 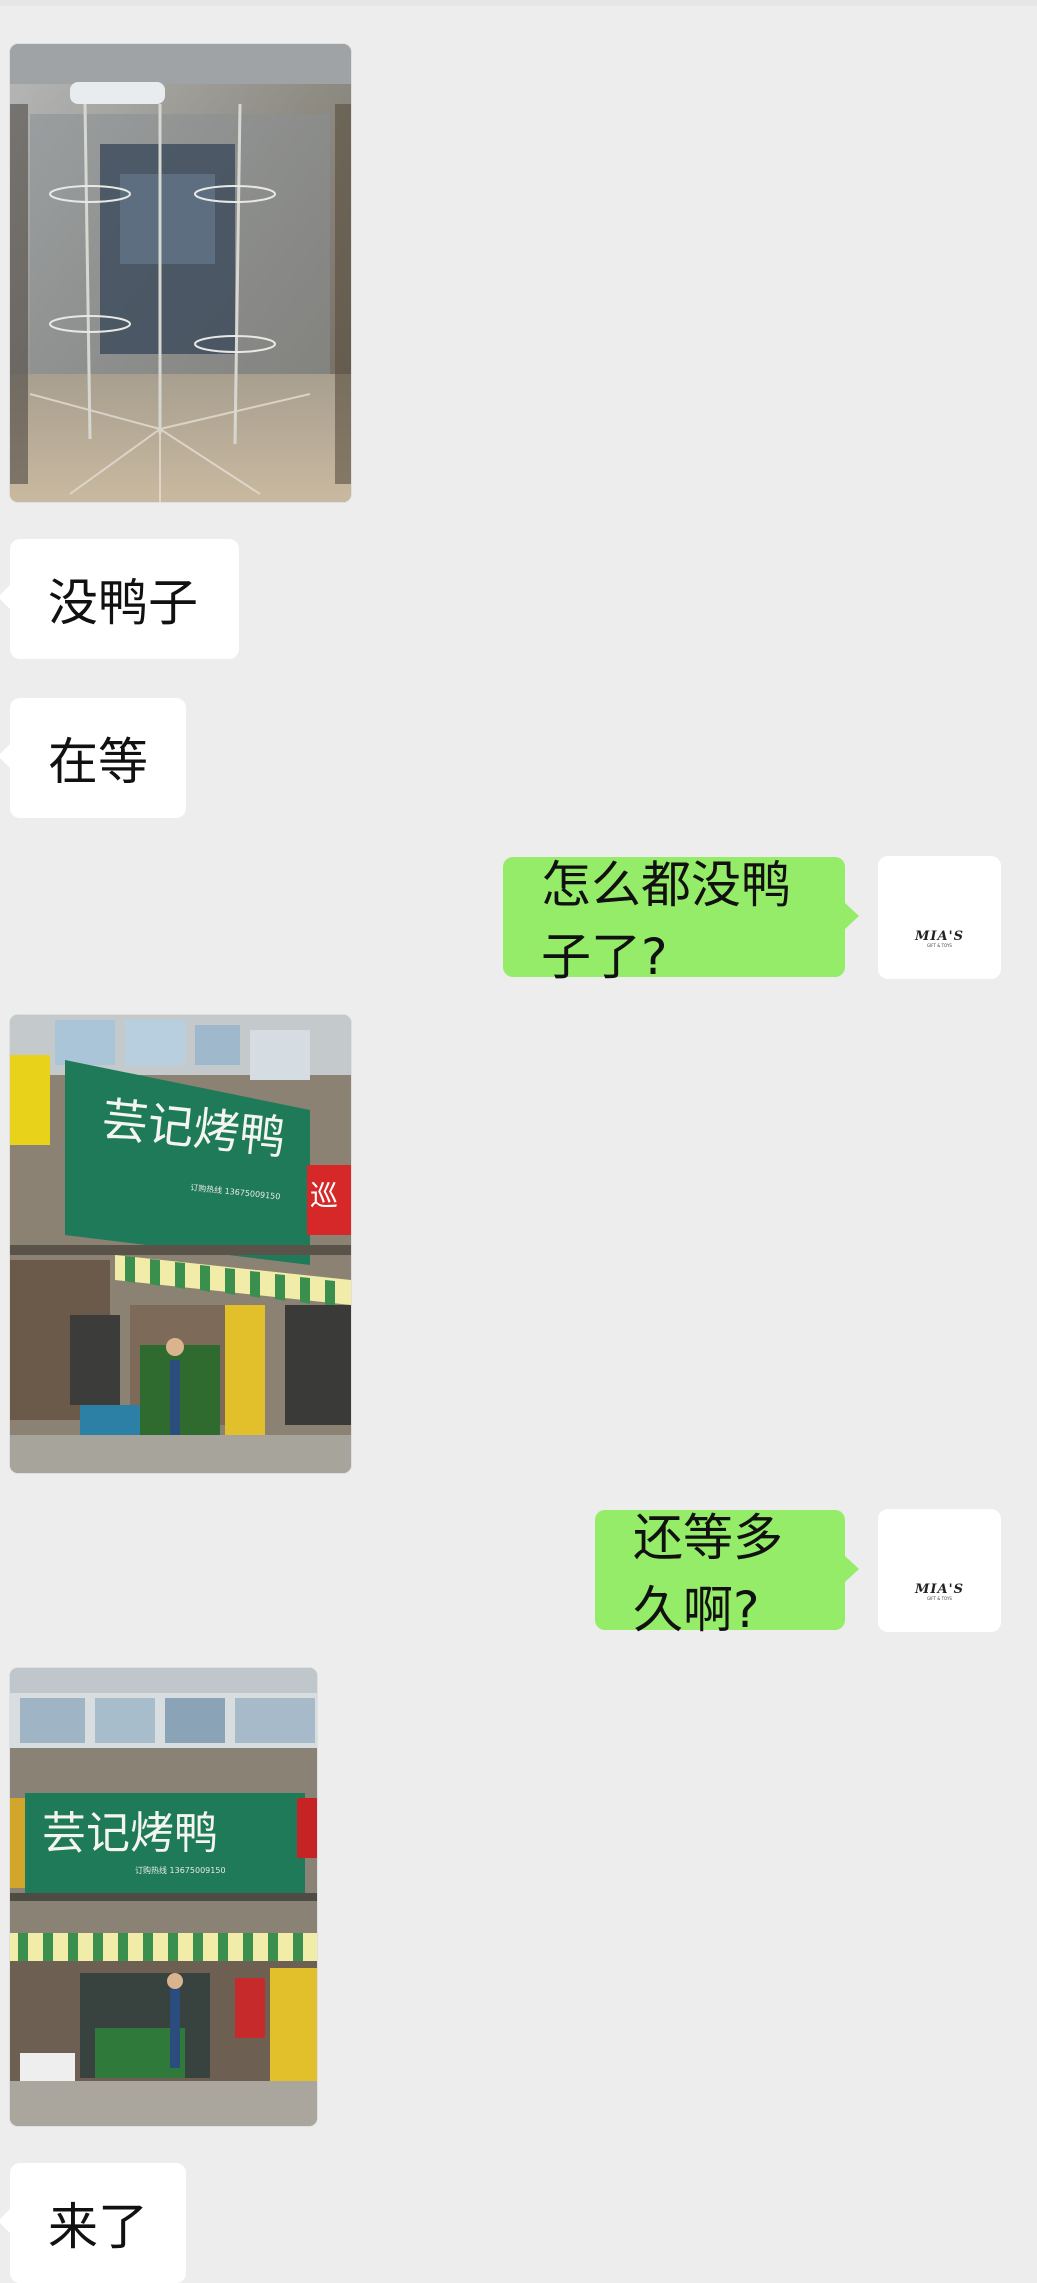 I want to click on message-text: 来了, so click(x=98, y=2227).